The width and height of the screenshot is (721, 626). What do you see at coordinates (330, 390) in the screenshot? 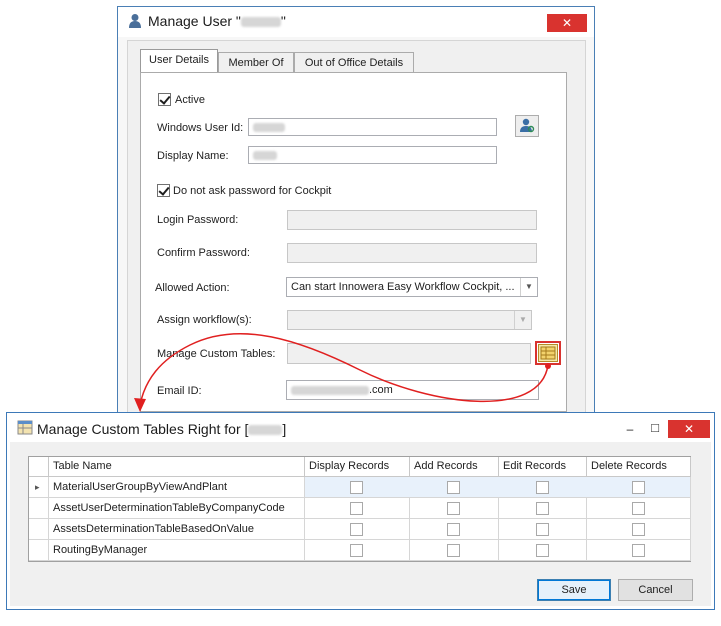
I see `redacted-email` at bounding box center [330, 390].